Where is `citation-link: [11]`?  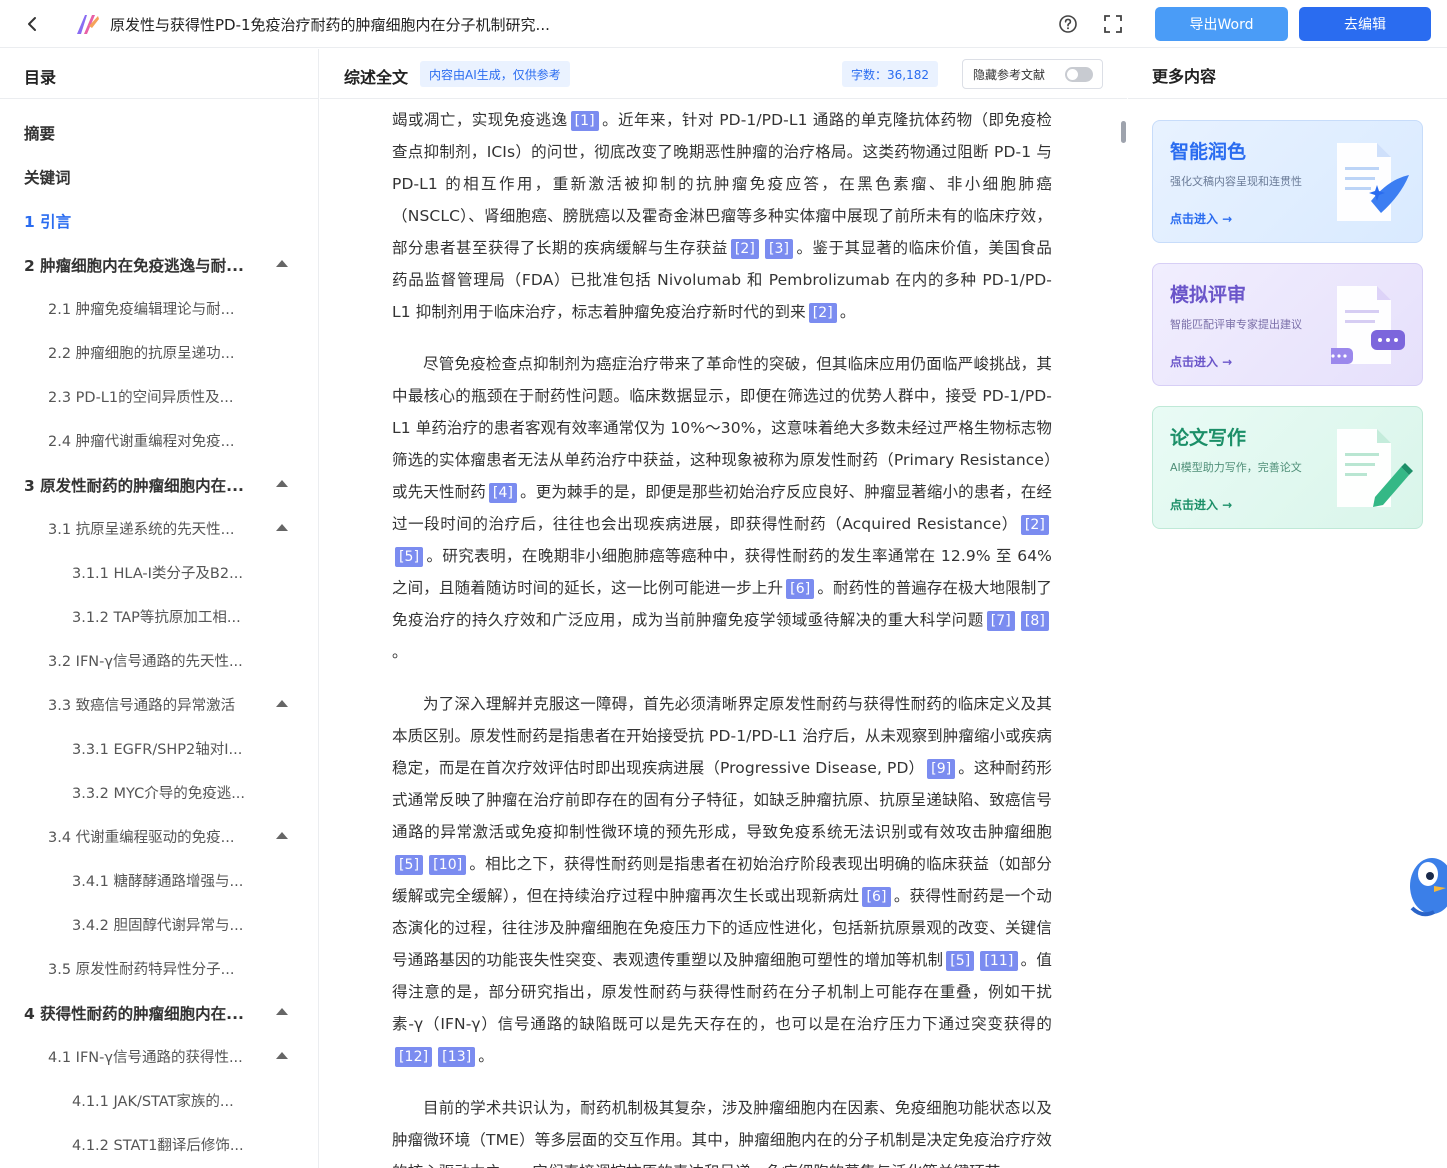 citation-link: [11] is located at coordinates (999, 961).